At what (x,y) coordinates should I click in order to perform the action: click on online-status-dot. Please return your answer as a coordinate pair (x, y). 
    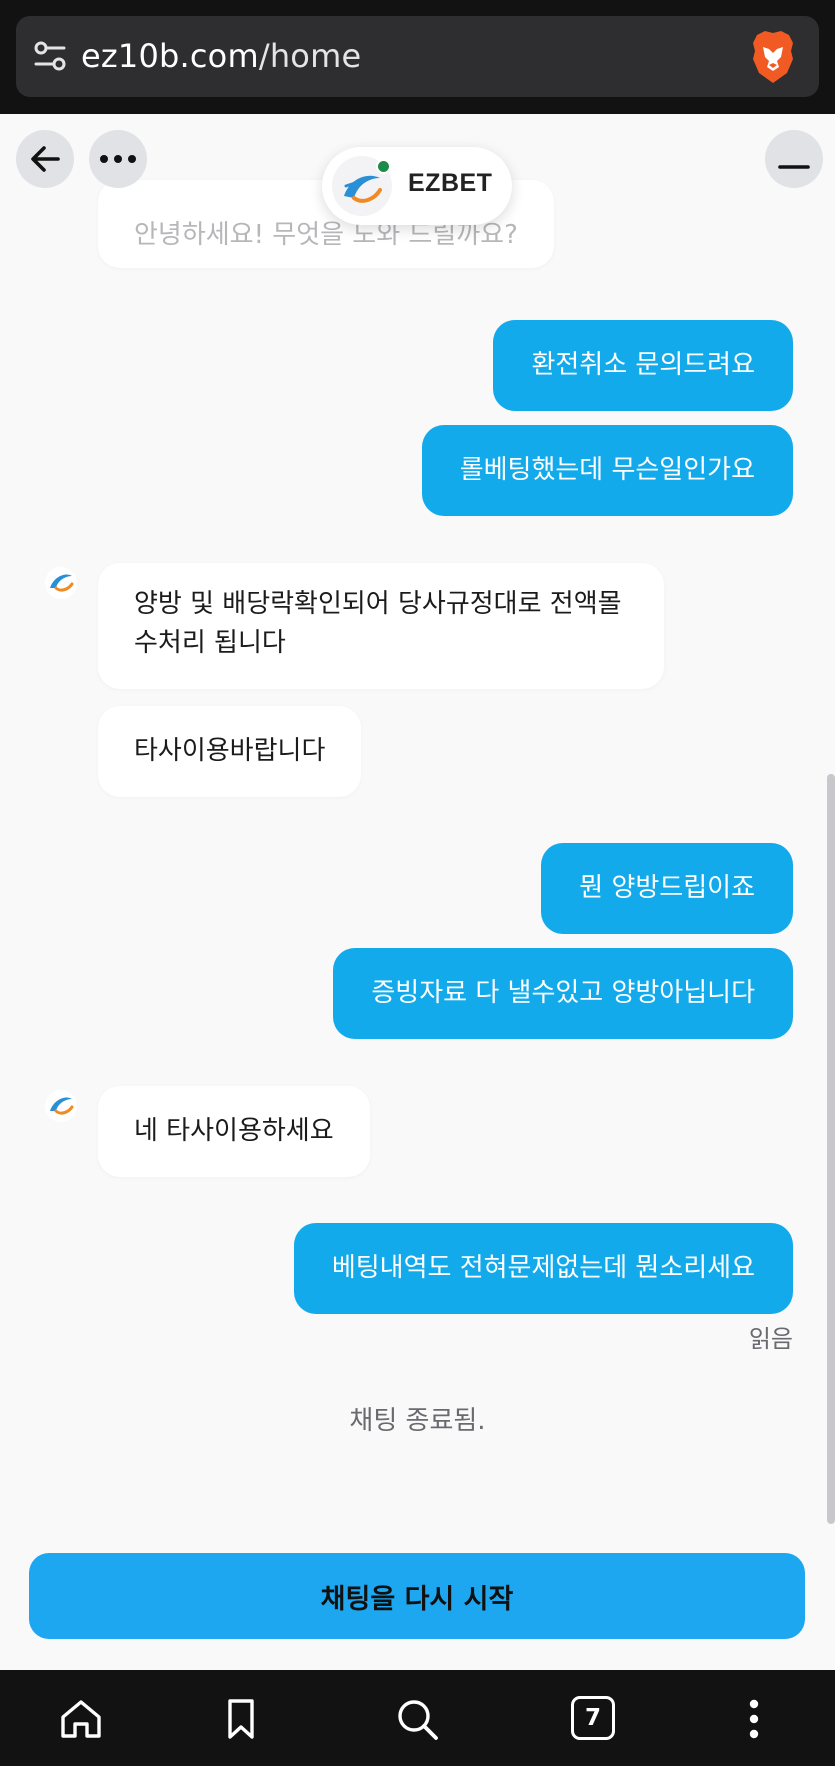
    Looking at the image, I should click on (383, 166).